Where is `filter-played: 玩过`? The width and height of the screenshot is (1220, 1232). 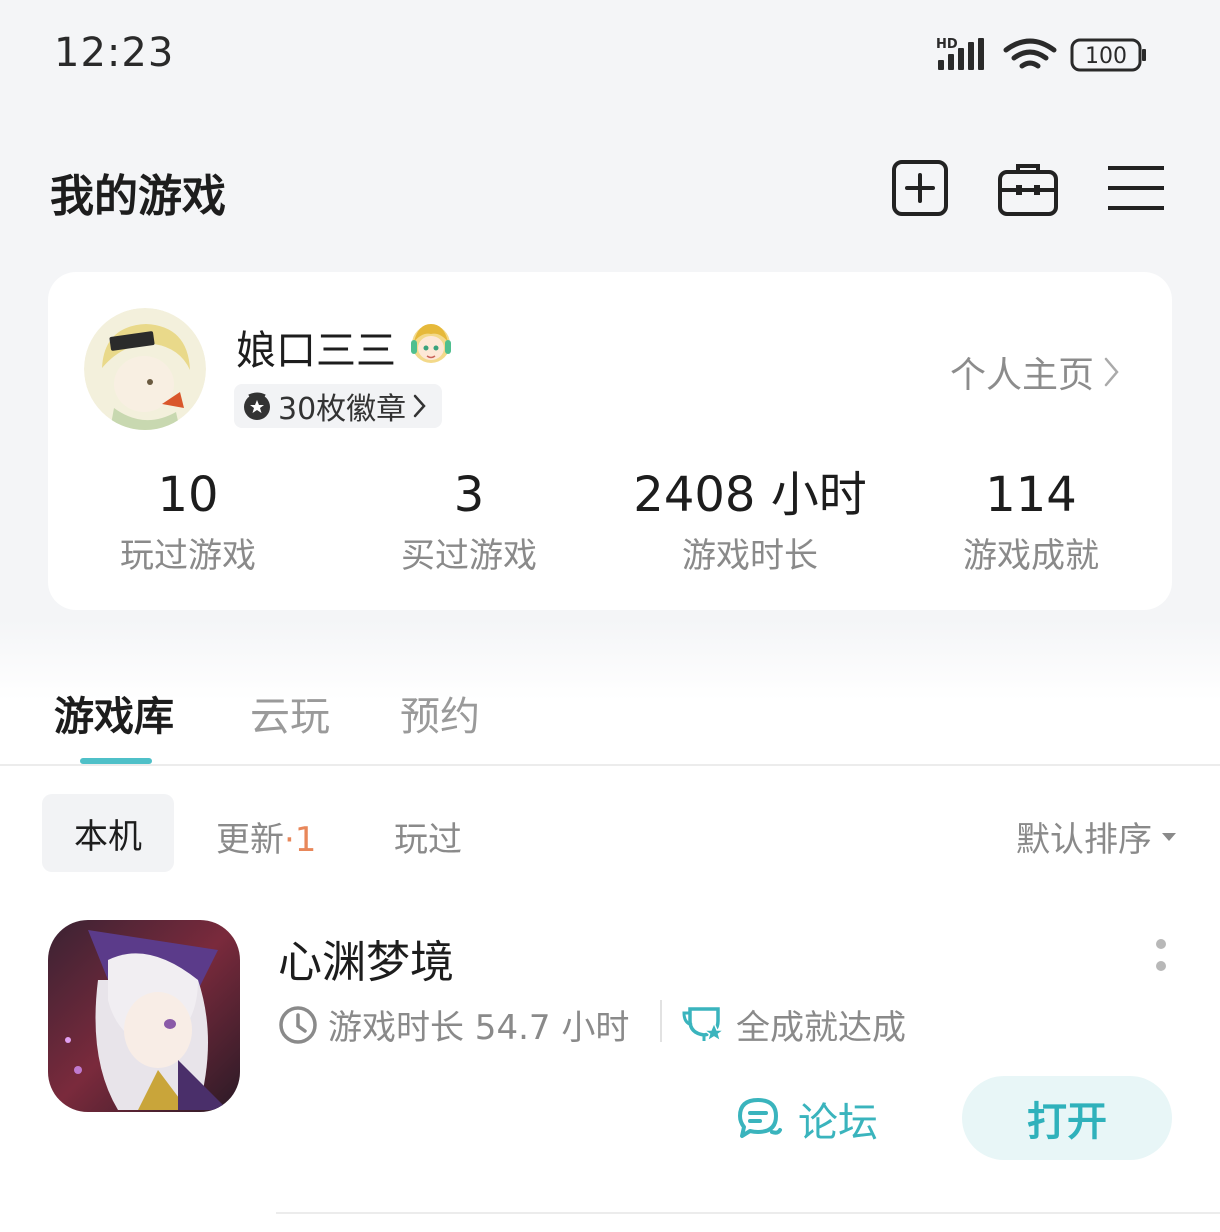 filter-played: 玩过 is located at coordinates (428, 836).